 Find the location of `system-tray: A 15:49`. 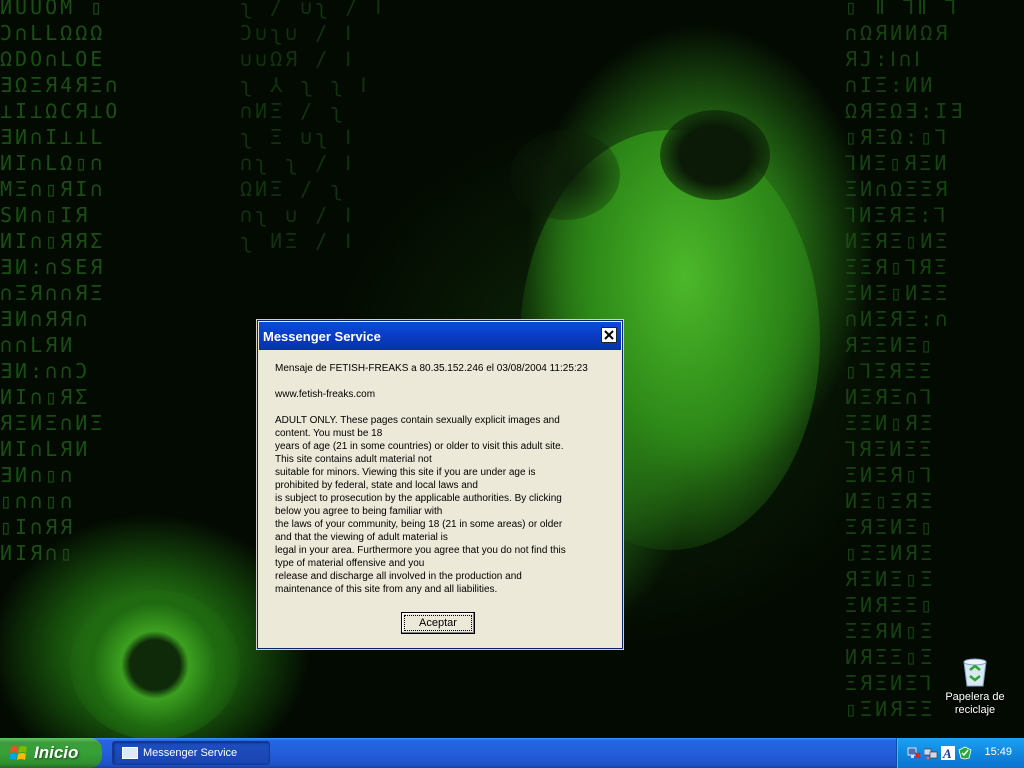

system-tray: A 15:49 is located at coordinates (960, 753).